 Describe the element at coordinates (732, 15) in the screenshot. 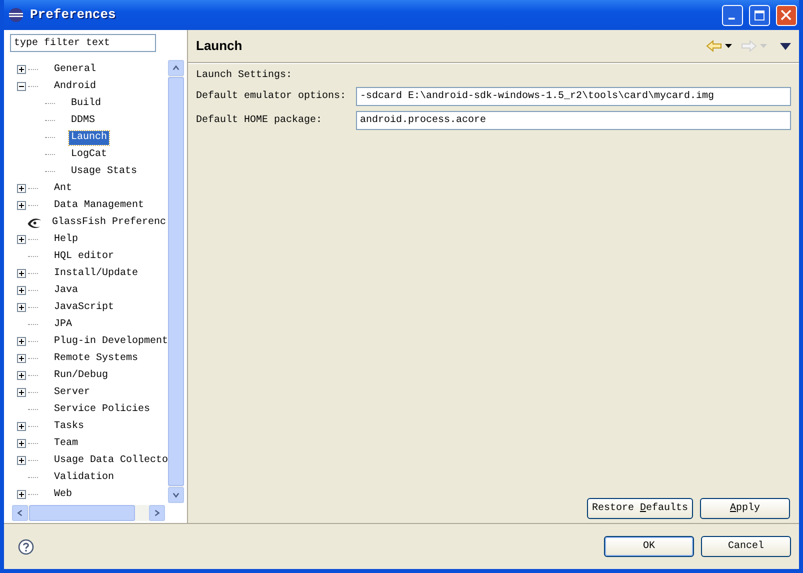

I see `minimize-button` at that location.